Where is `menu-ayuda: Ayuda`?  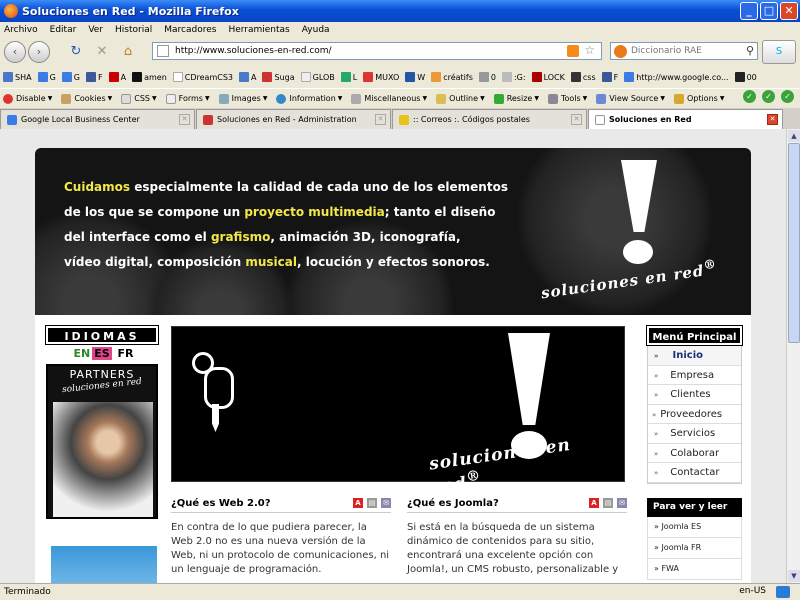 menu-ayuda: Ayuda is located at coordinates (316, 30).